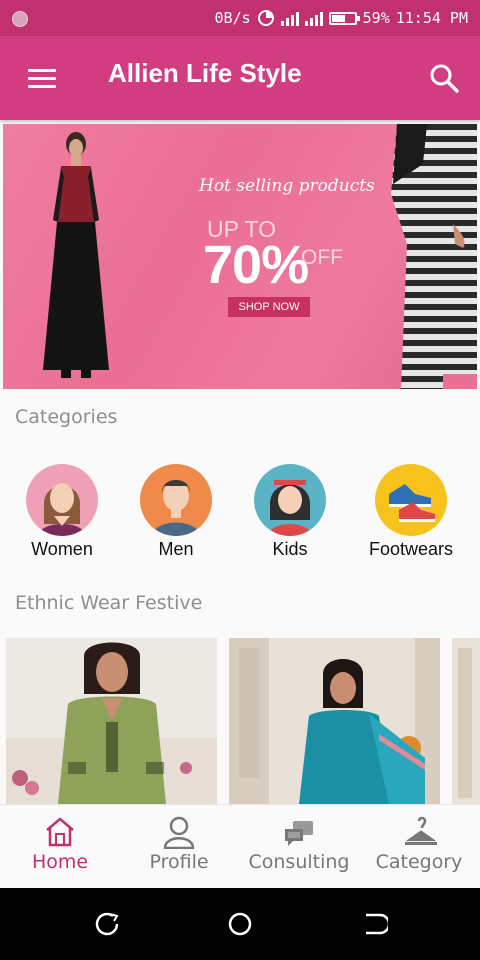  I want to click on men-icon, so click(176, 500).